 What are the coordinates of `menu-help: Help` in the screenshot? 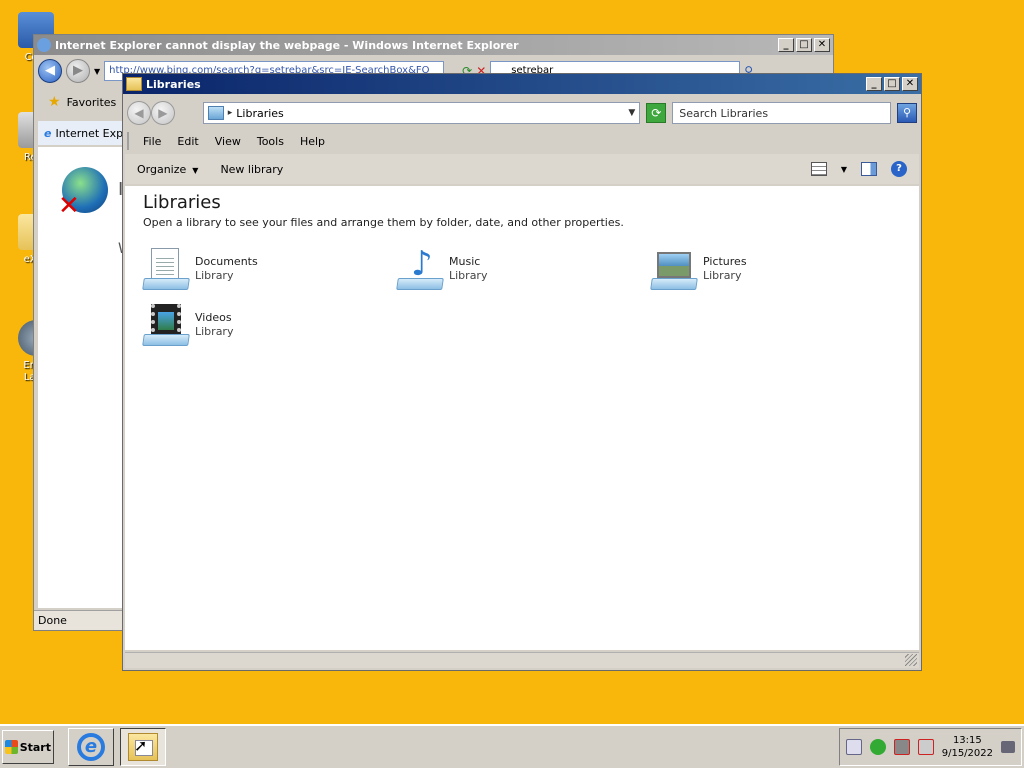 It's located at (312, 141).